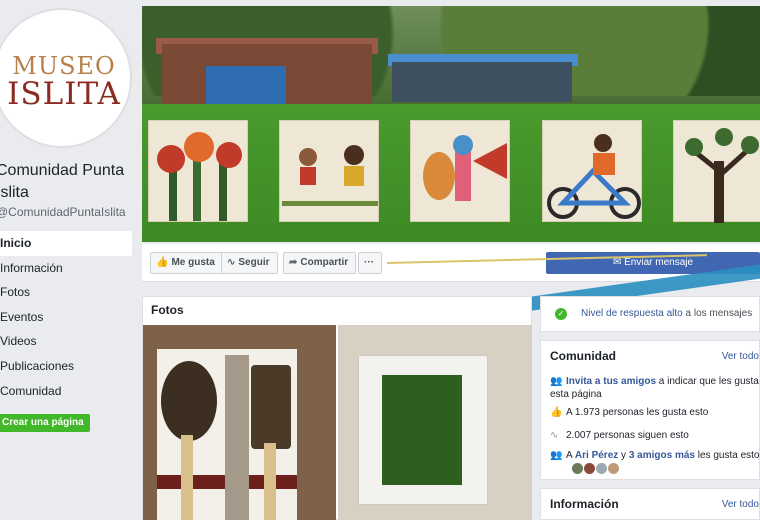 Image resolution: width=760 pixels, height=520 pixels. Describe the element at coordinates (246, 85) in the screenshot. I see `cover-building-wall` at that location.